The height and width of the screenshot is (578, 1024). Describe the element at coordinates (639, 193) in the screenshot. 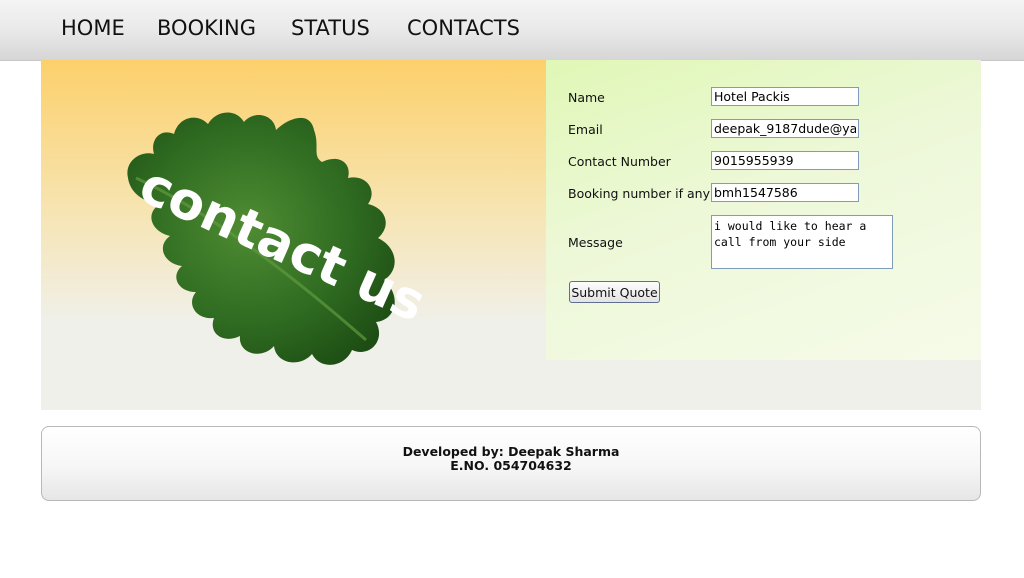

I see `booking-number-label: Booking number if any` at that location.